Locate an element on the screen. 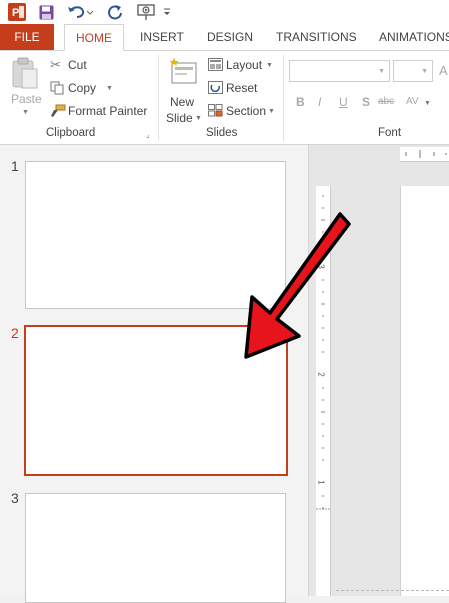 This screenshot has height=603, width=449. arrow-pointer-icon is located at coordinates (297, 285).